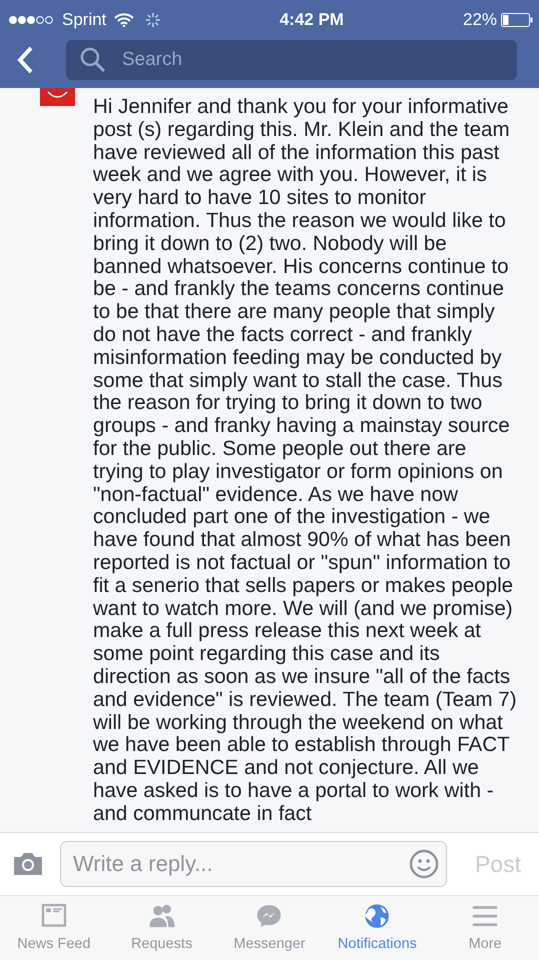 Image resolution: width=539 pixels, height=960 pixels. Describe the element at coordinates (517, 20) in the screenshot. I see `battery-icon` at that location.